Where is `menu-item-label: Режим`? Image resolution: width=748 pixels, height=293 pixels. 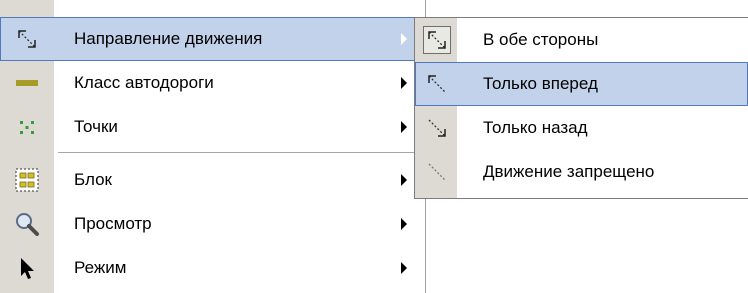 menu-item-label: Режим is located at coordinates (100, 267).